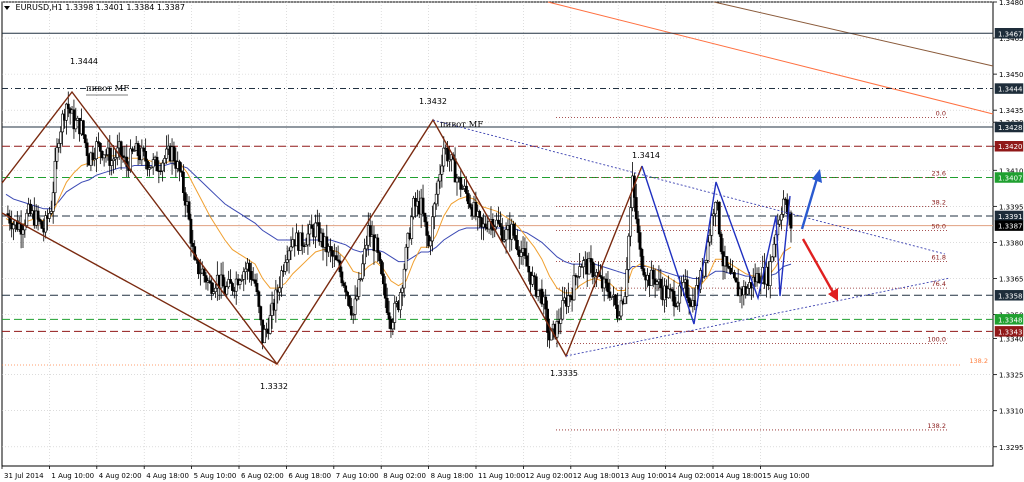 This screenshot has width=1024, height=482. What do you see at coordinates (596, 476) in the screenshot?
I see `x-tick-label: 12 Aug 18:00` at bounding box center [596, 476].